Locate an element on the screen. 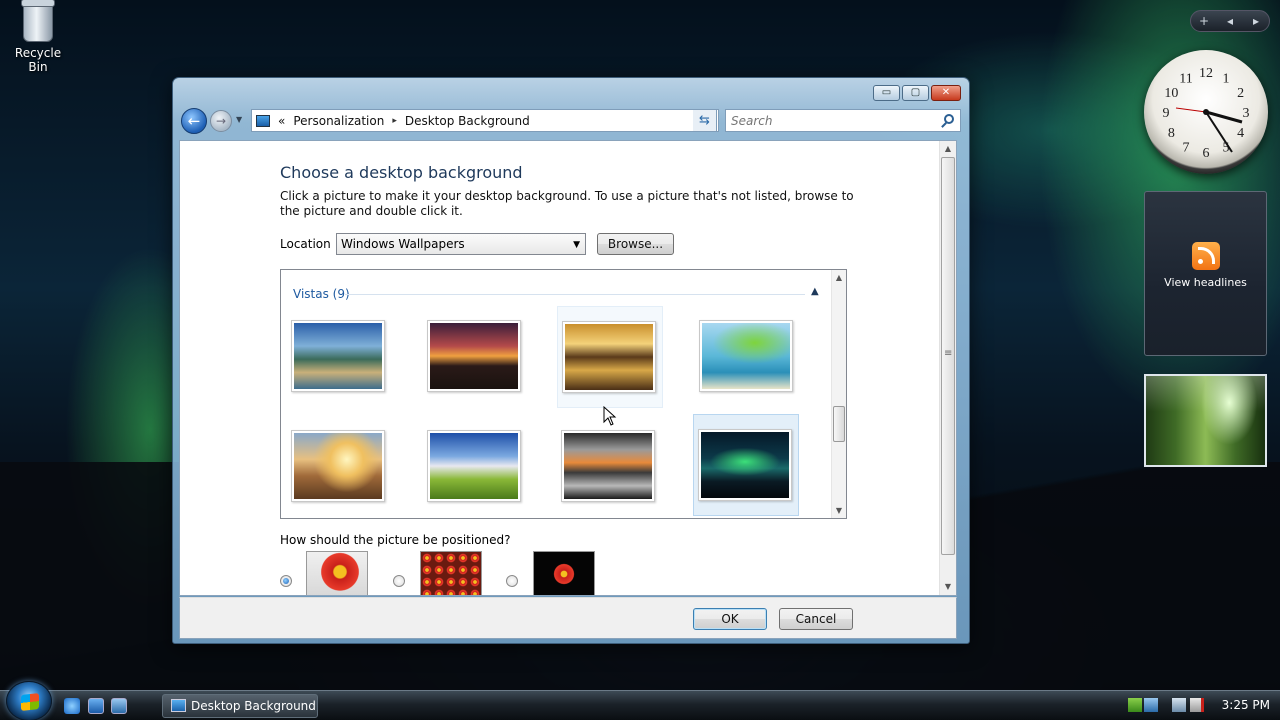  sidebar-add-gadget-button: + is located at coordinates (1204, 21).